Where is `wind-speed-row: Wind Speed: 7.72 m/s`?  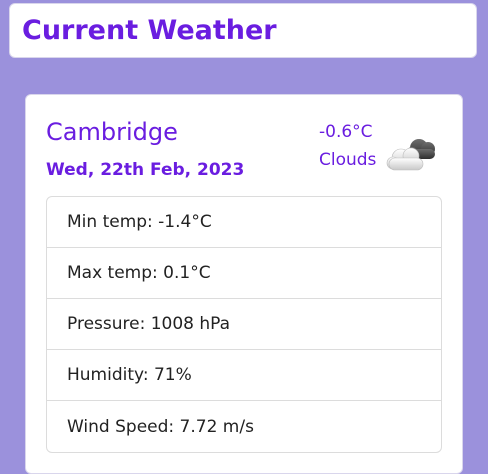
wind-speed-row: Wind Speed: 7.72 m/s is located at coordinates (160, 426).